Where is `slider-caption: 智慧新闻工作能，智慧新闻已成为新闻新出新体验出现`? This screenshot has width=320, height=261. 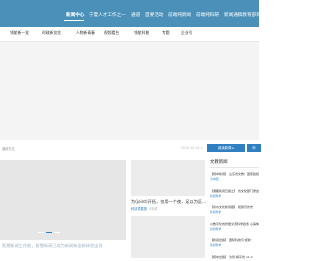
slider-caption: 智慧新闻工作能，智慧新闻已成为新闻新出新体验出现 is located at coordinates (52, 246).